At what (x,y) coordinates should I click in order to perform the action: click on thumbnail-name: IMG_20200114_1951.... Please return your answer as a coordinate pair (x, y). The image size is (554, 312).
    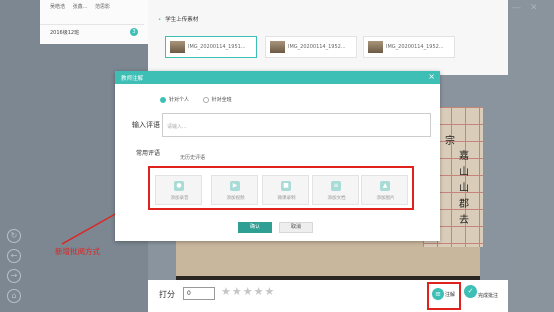
    Looking at the image, I should click on (217, 47).